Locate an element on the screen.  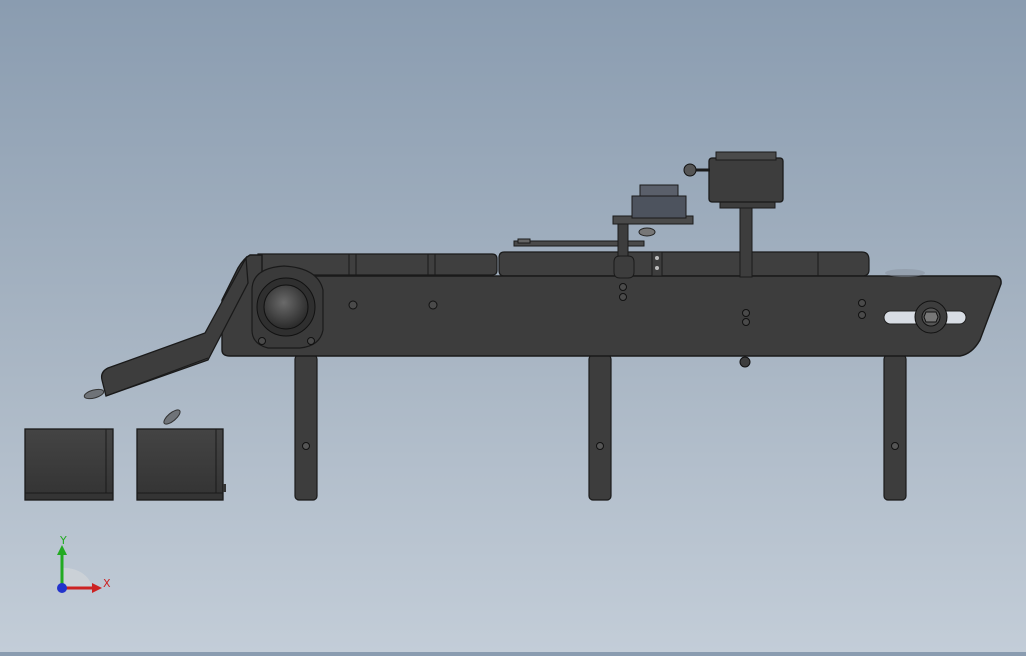
drive-roller is located at coordinates (287, 307).